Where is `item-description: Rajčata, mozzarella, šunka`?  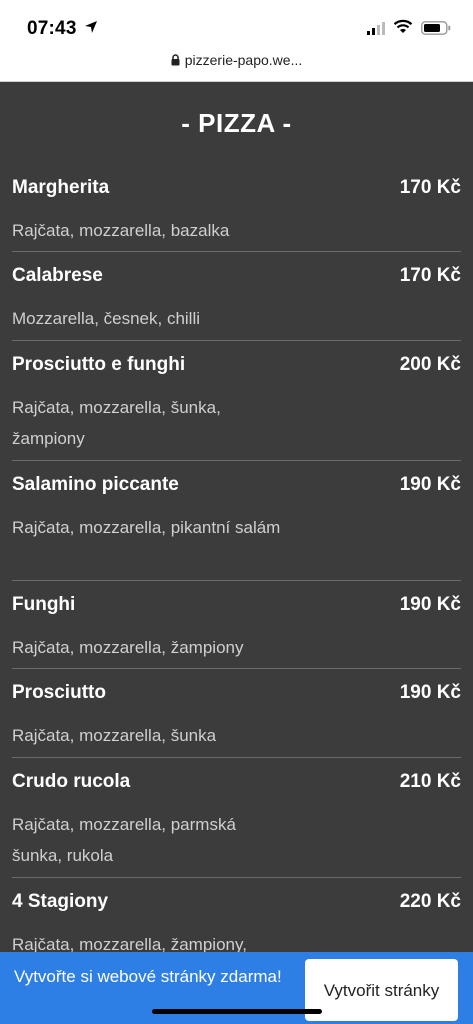
item-description: Rajčata, mozzarella, šunka is located at coordinates (114, 735).